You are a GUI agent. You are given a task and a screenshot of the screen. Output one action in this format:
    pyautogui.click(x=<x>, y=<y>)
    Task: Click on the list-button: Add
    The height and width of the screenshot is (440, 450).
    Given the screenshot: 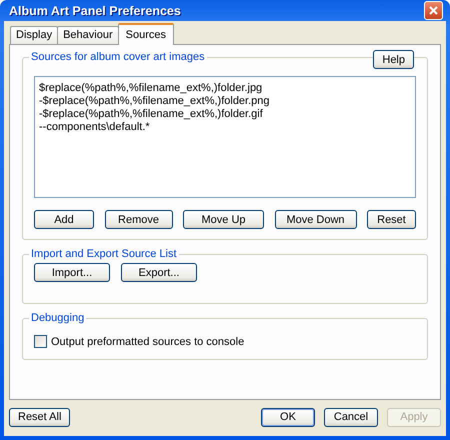 What is the action you would take?
    pyautogui.click(x=64, y=219)
    